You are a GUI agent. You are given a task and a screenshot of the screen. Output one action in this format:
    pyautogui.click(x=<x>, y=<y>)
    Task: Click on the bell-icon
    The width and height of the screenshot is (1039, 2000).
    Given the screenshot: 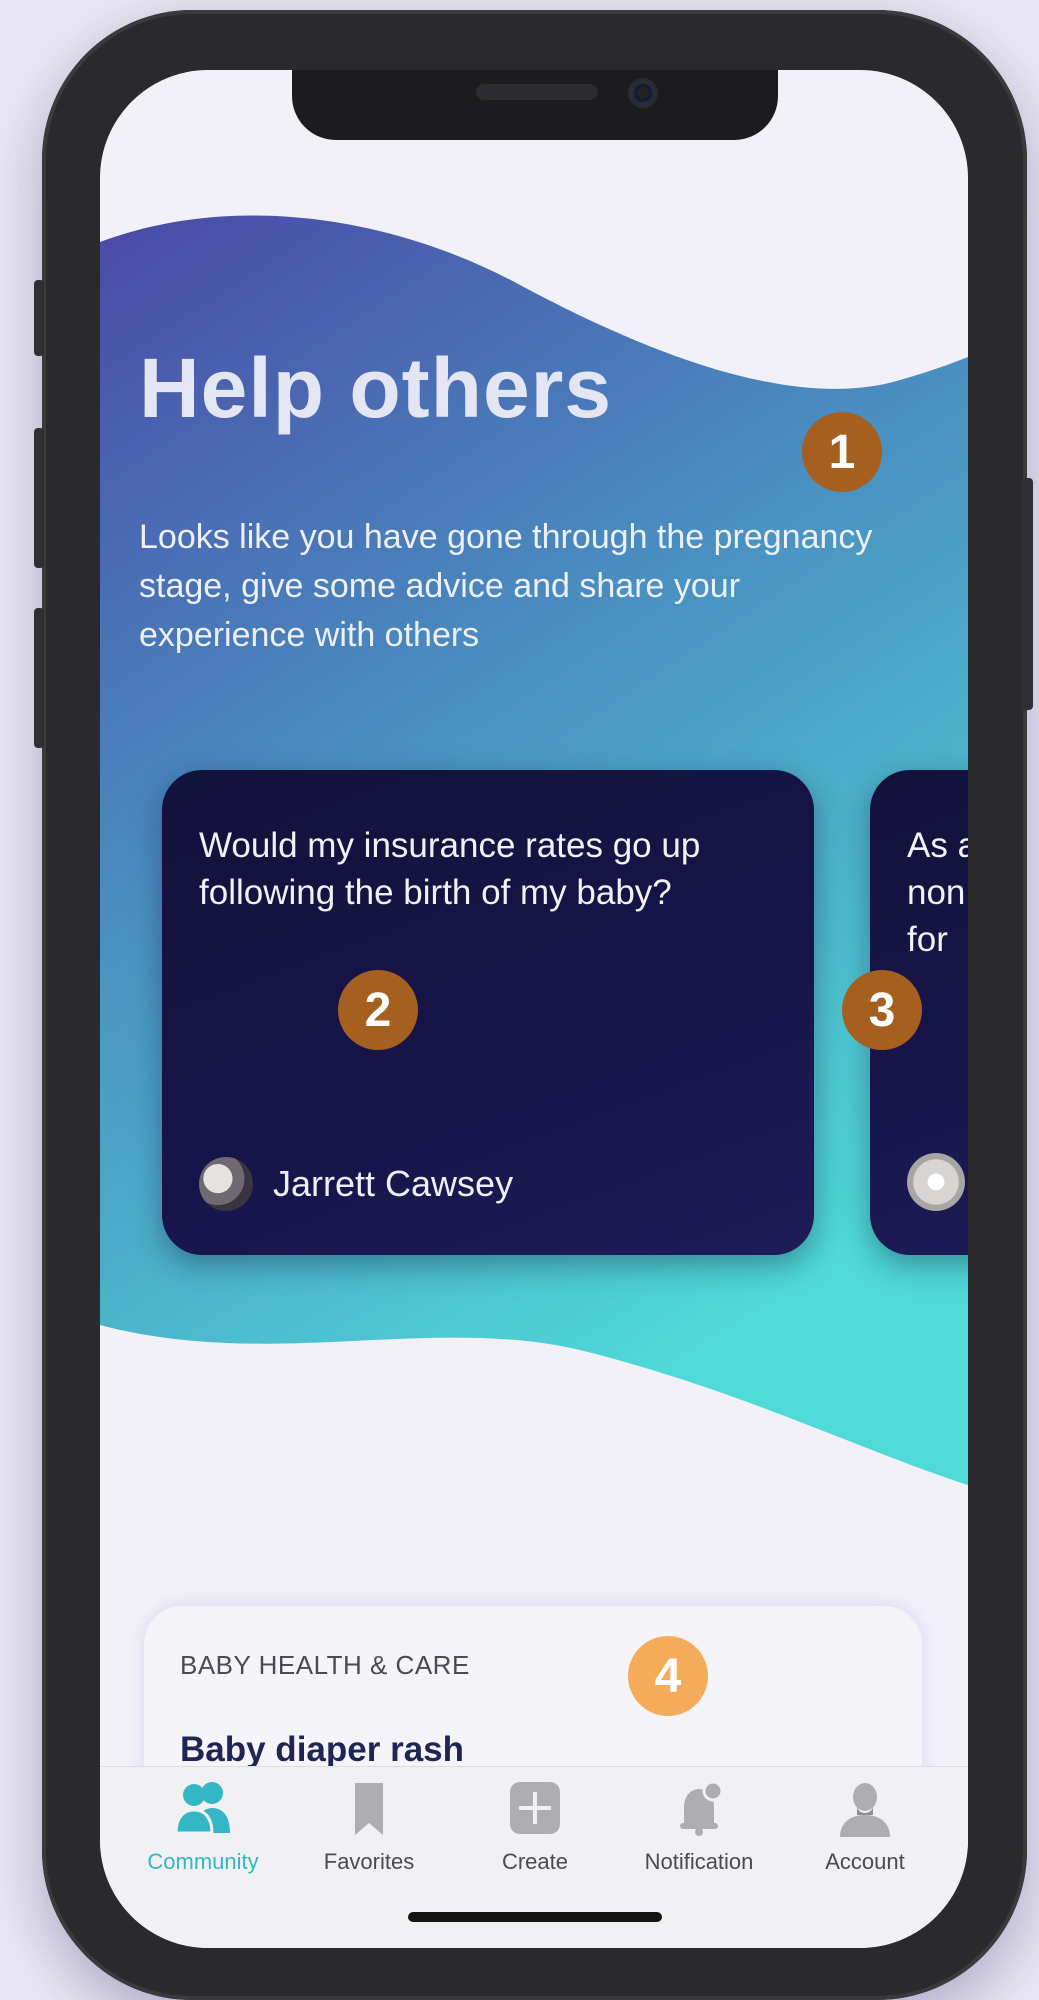 What is the action you would take?
    pyautogui.click(x=702, y=1808)
    